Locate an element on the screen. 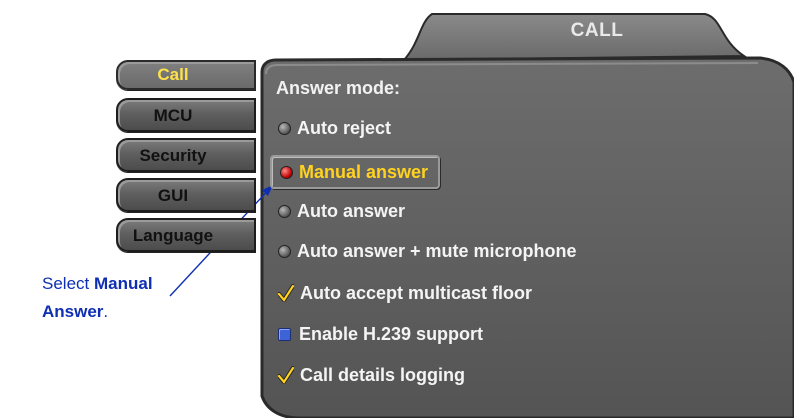  sidebar-item-security: Security is located at coordinates (186, 155).